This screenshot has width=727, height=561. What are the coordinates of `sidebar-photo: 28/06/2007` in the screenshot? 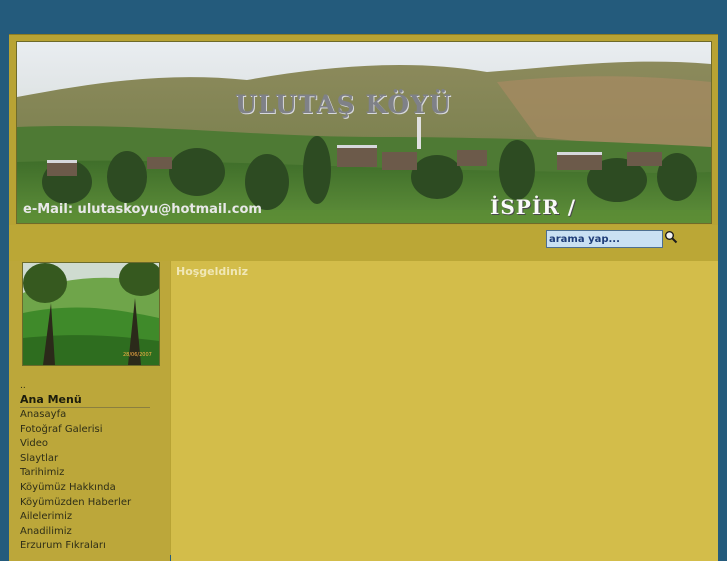 It's located at (91, 314).